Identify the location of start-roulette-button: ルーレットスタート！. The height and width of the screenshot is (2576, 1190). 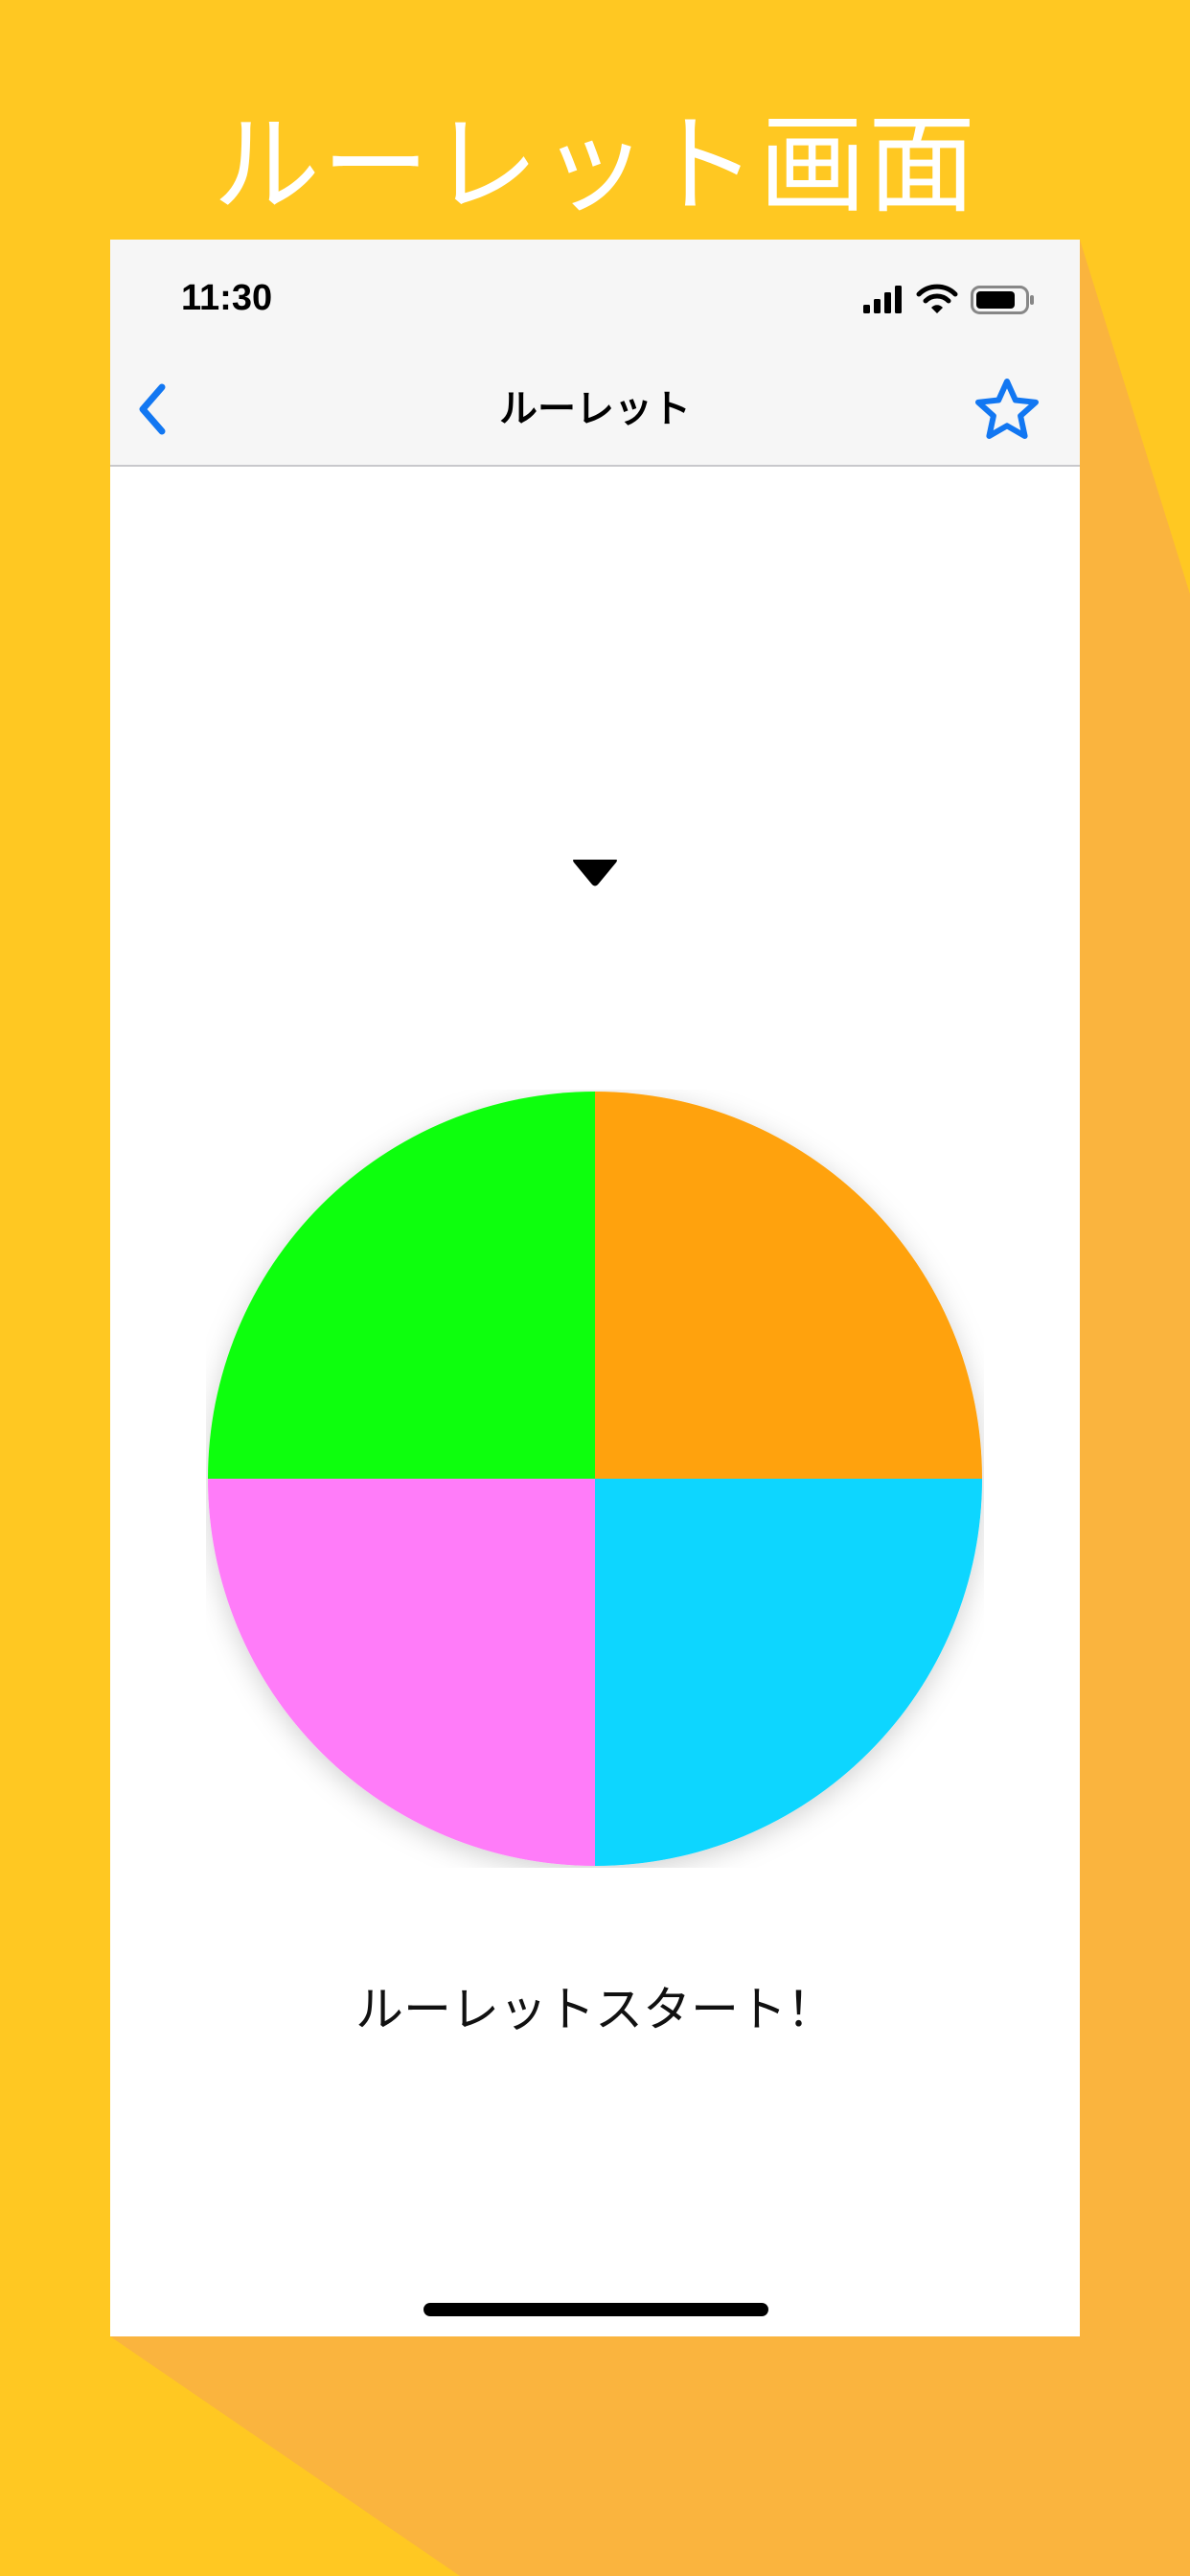
(595, 2005).